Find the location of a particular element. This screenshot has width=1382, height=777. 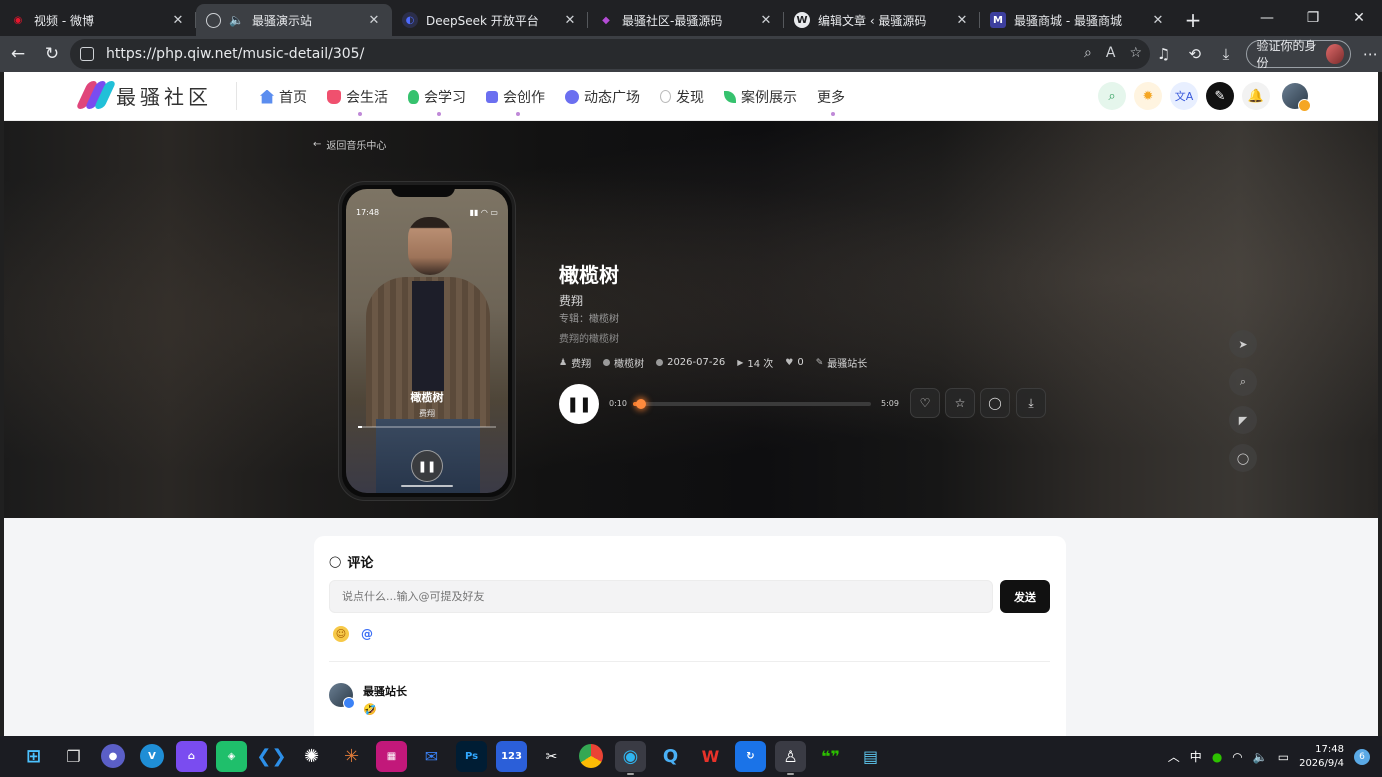

app-q-icon: Q is located at coordinates (670, 756).